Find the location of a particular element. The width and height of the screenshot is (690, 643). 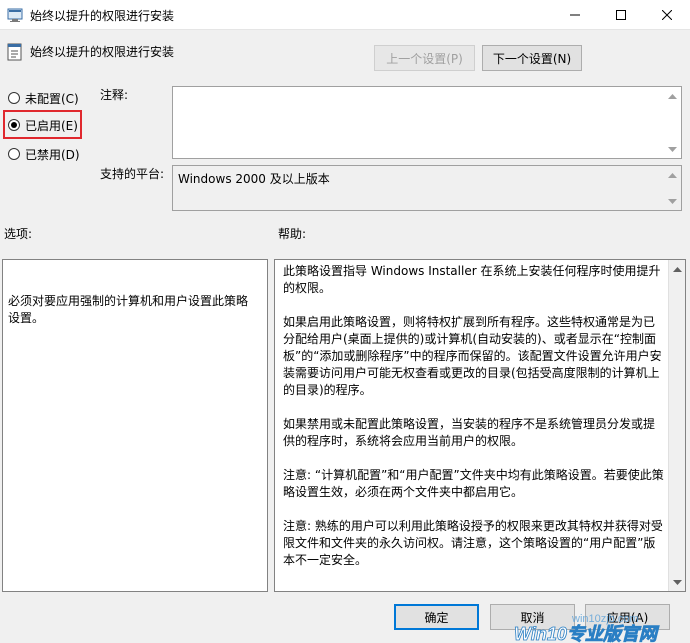

policy-app-icon is located at coordinates (15, 15).